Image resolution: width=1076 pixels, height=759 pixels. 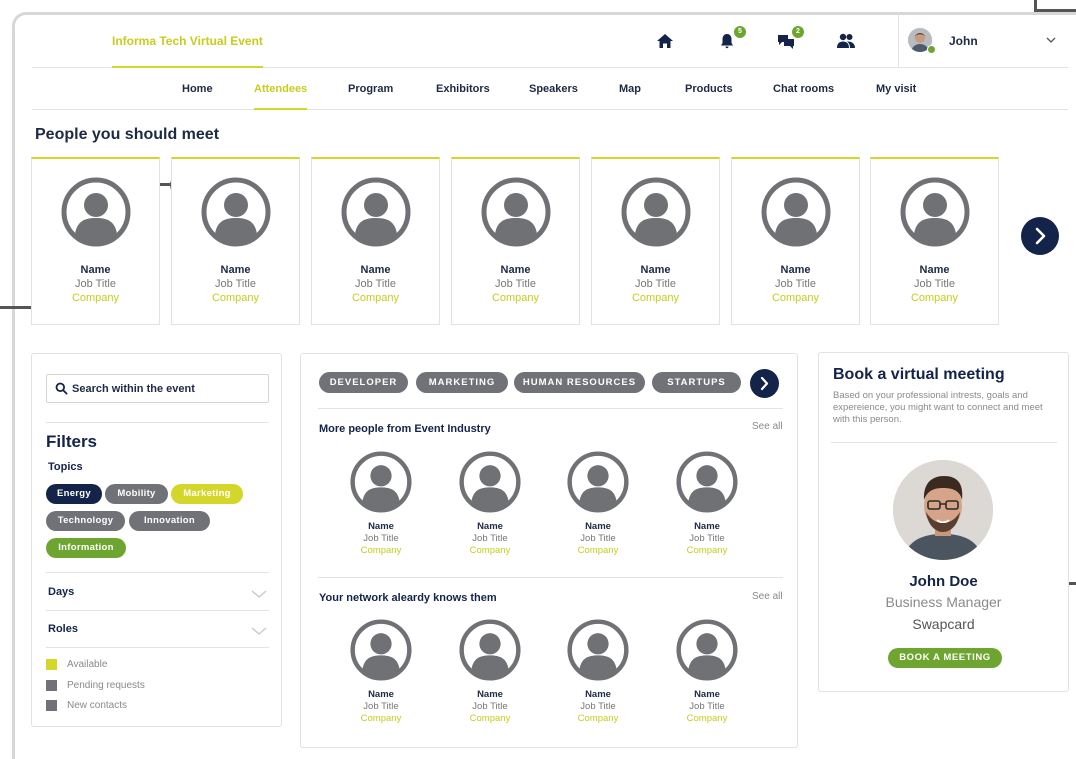 I want to click on tags-next-button, so click(x=764, y=383).